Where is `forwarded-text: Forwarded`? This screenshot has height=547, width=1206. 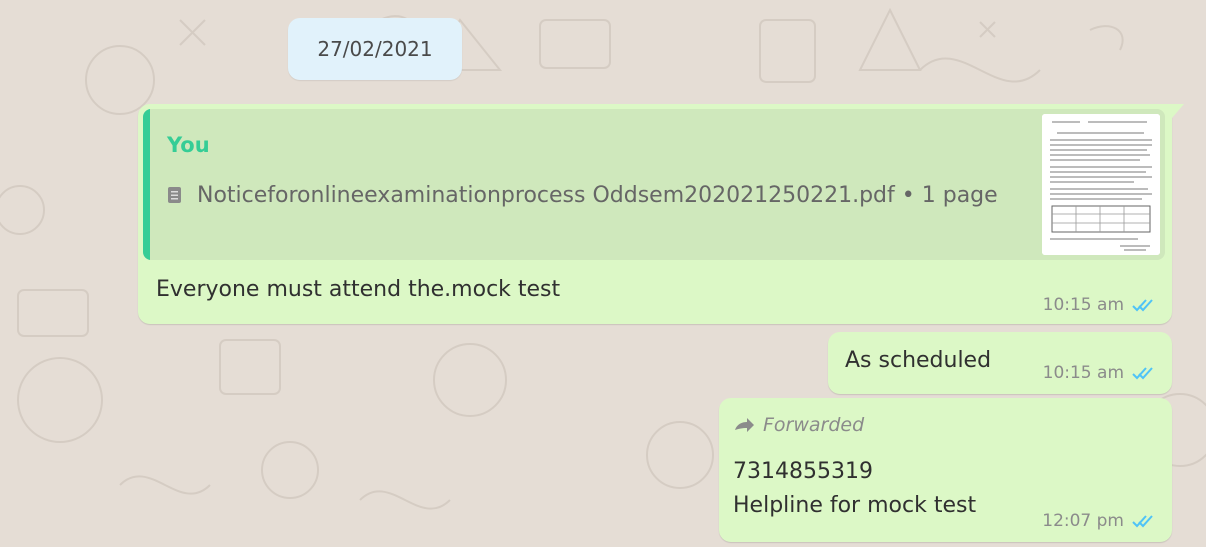
forwarded-text: Forwarded is located at coordinates (814, 425).